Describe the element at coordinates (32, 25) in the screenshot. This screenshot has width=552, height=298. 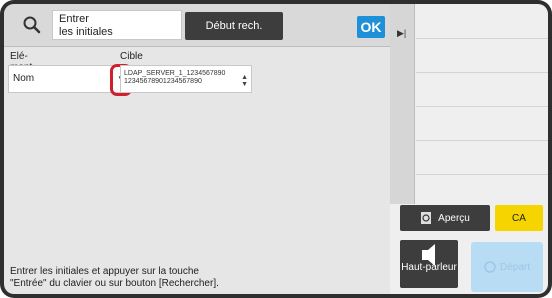
I see `search-icon` at that location.